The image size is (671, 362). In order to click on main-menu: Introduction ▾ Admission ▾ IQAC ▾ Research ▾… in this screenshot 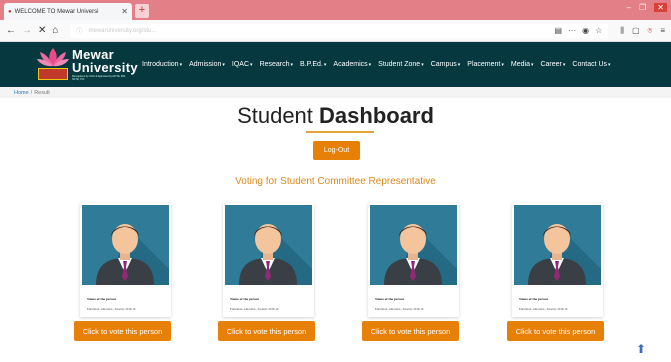, I will do `click(376, 64)`.